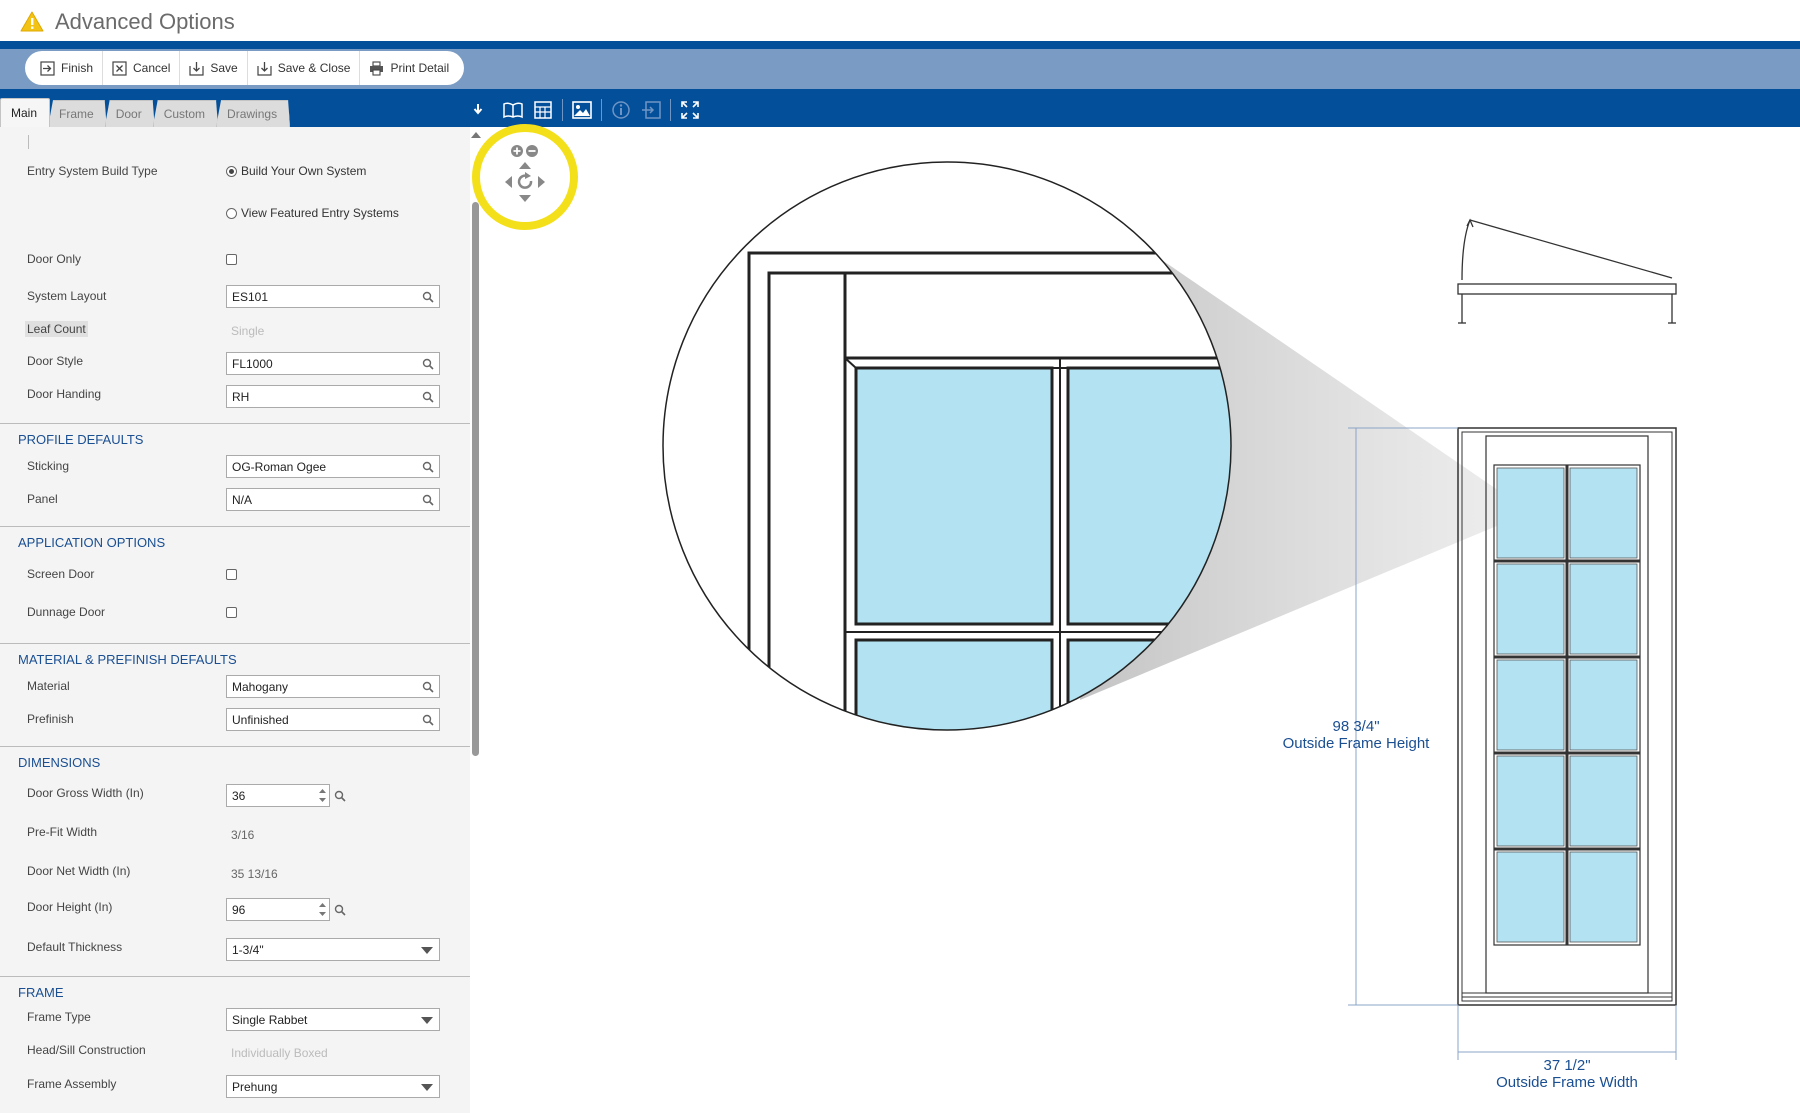 The image size is (1800, 1113). What do you see at coordinates (278, 909) in the screenshot?
I see `door-height-stepper: 96` at bounding box center [278, 909].